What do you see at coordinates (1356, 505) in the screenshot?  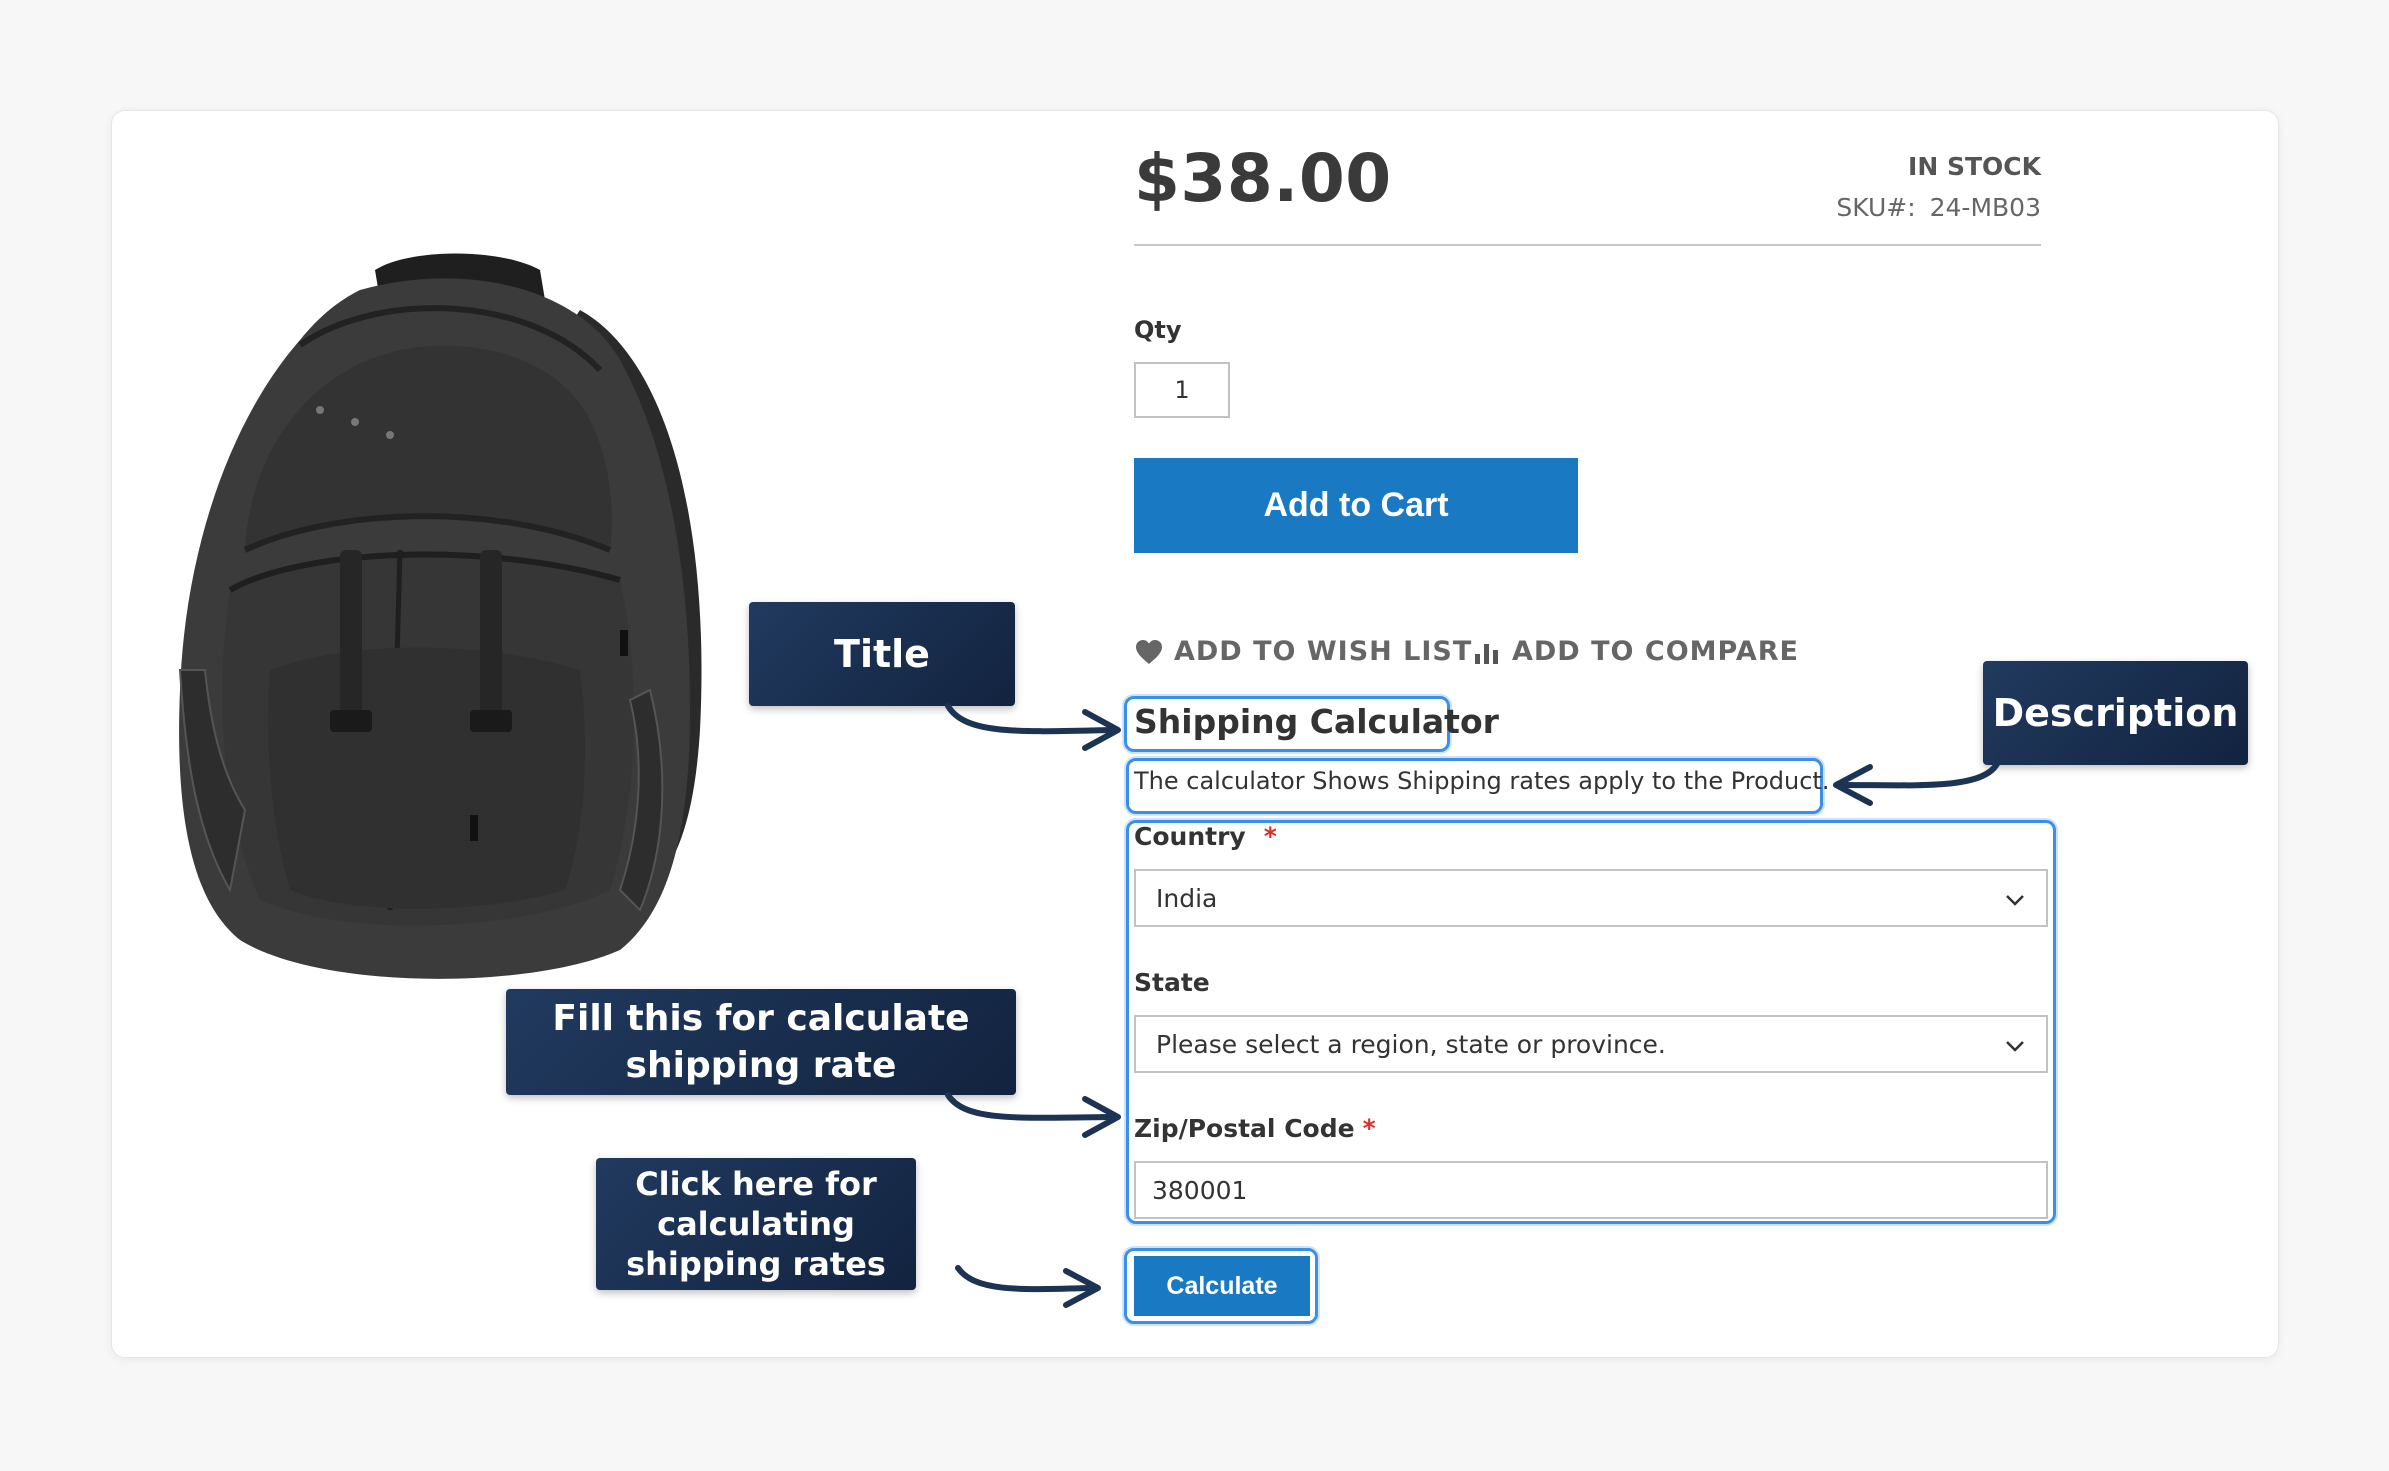 I see `add-to-cart-button: Add to Cart` at bounding box center [1356, 505].